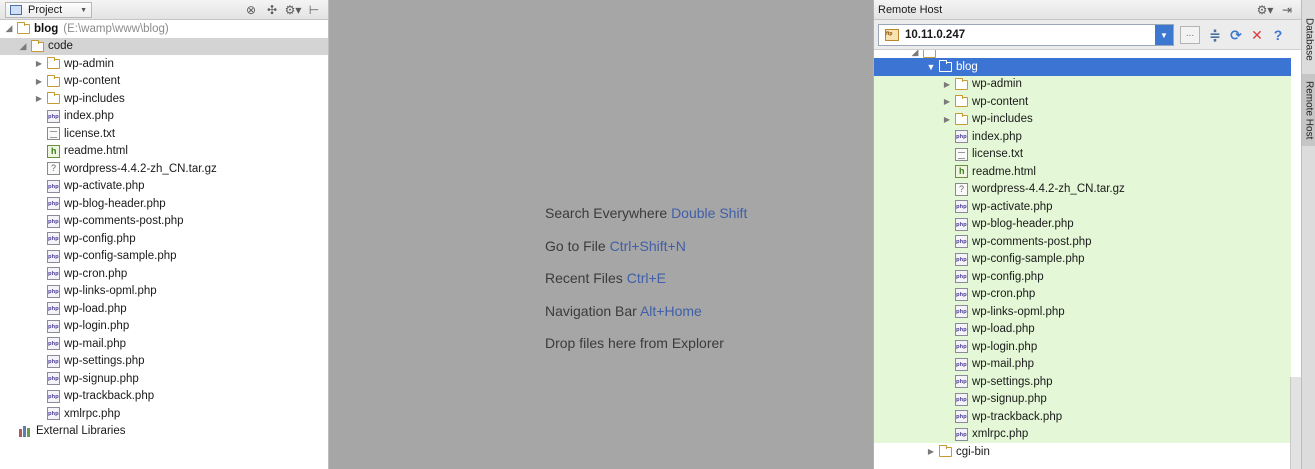  Describe the element at coordinates (272, 9) in the screenshot. I see `target-icon: ✣` at that location.